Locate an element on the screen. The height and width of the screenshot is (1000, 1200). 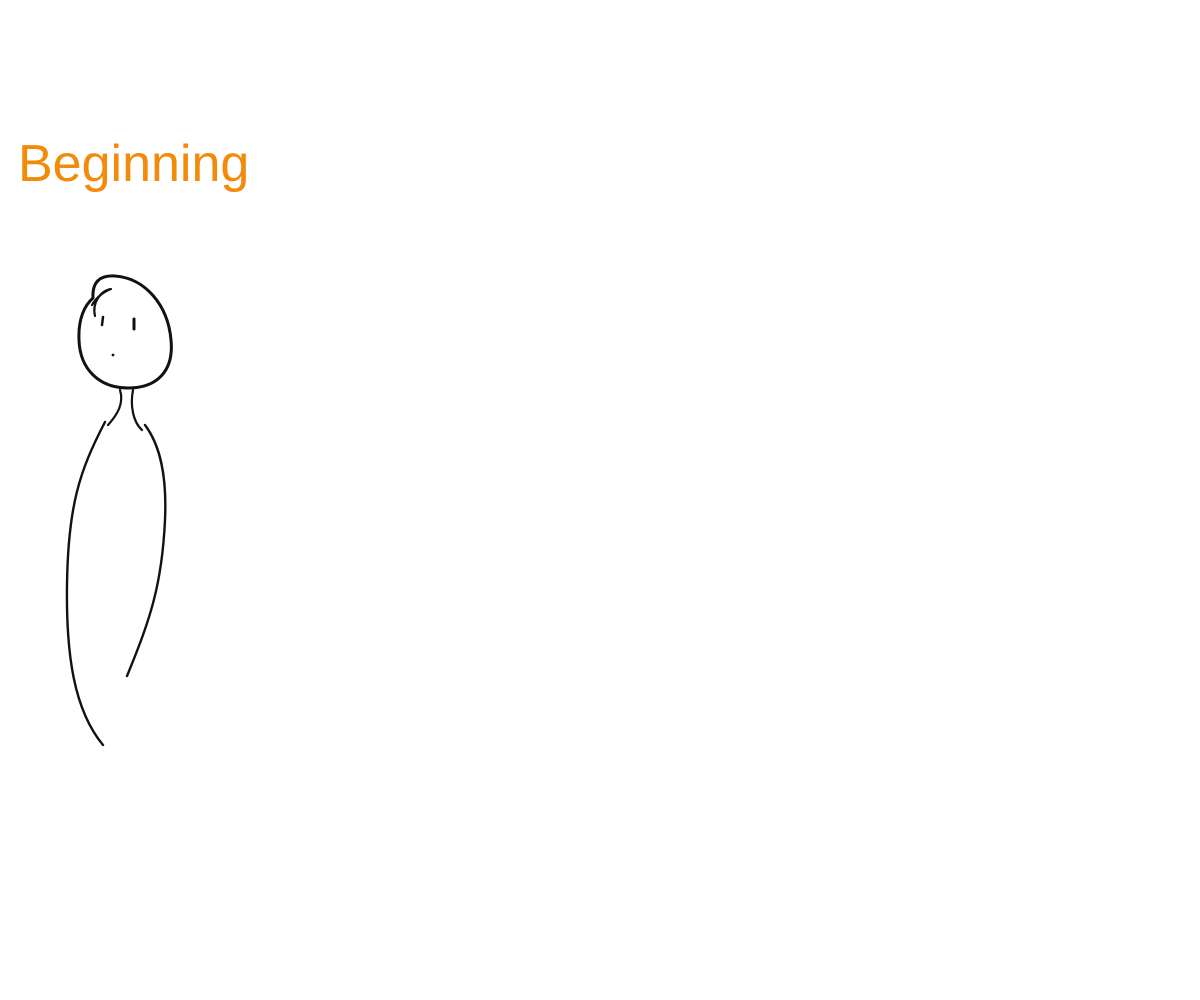
left-eye is located at coordinates (102, 321).